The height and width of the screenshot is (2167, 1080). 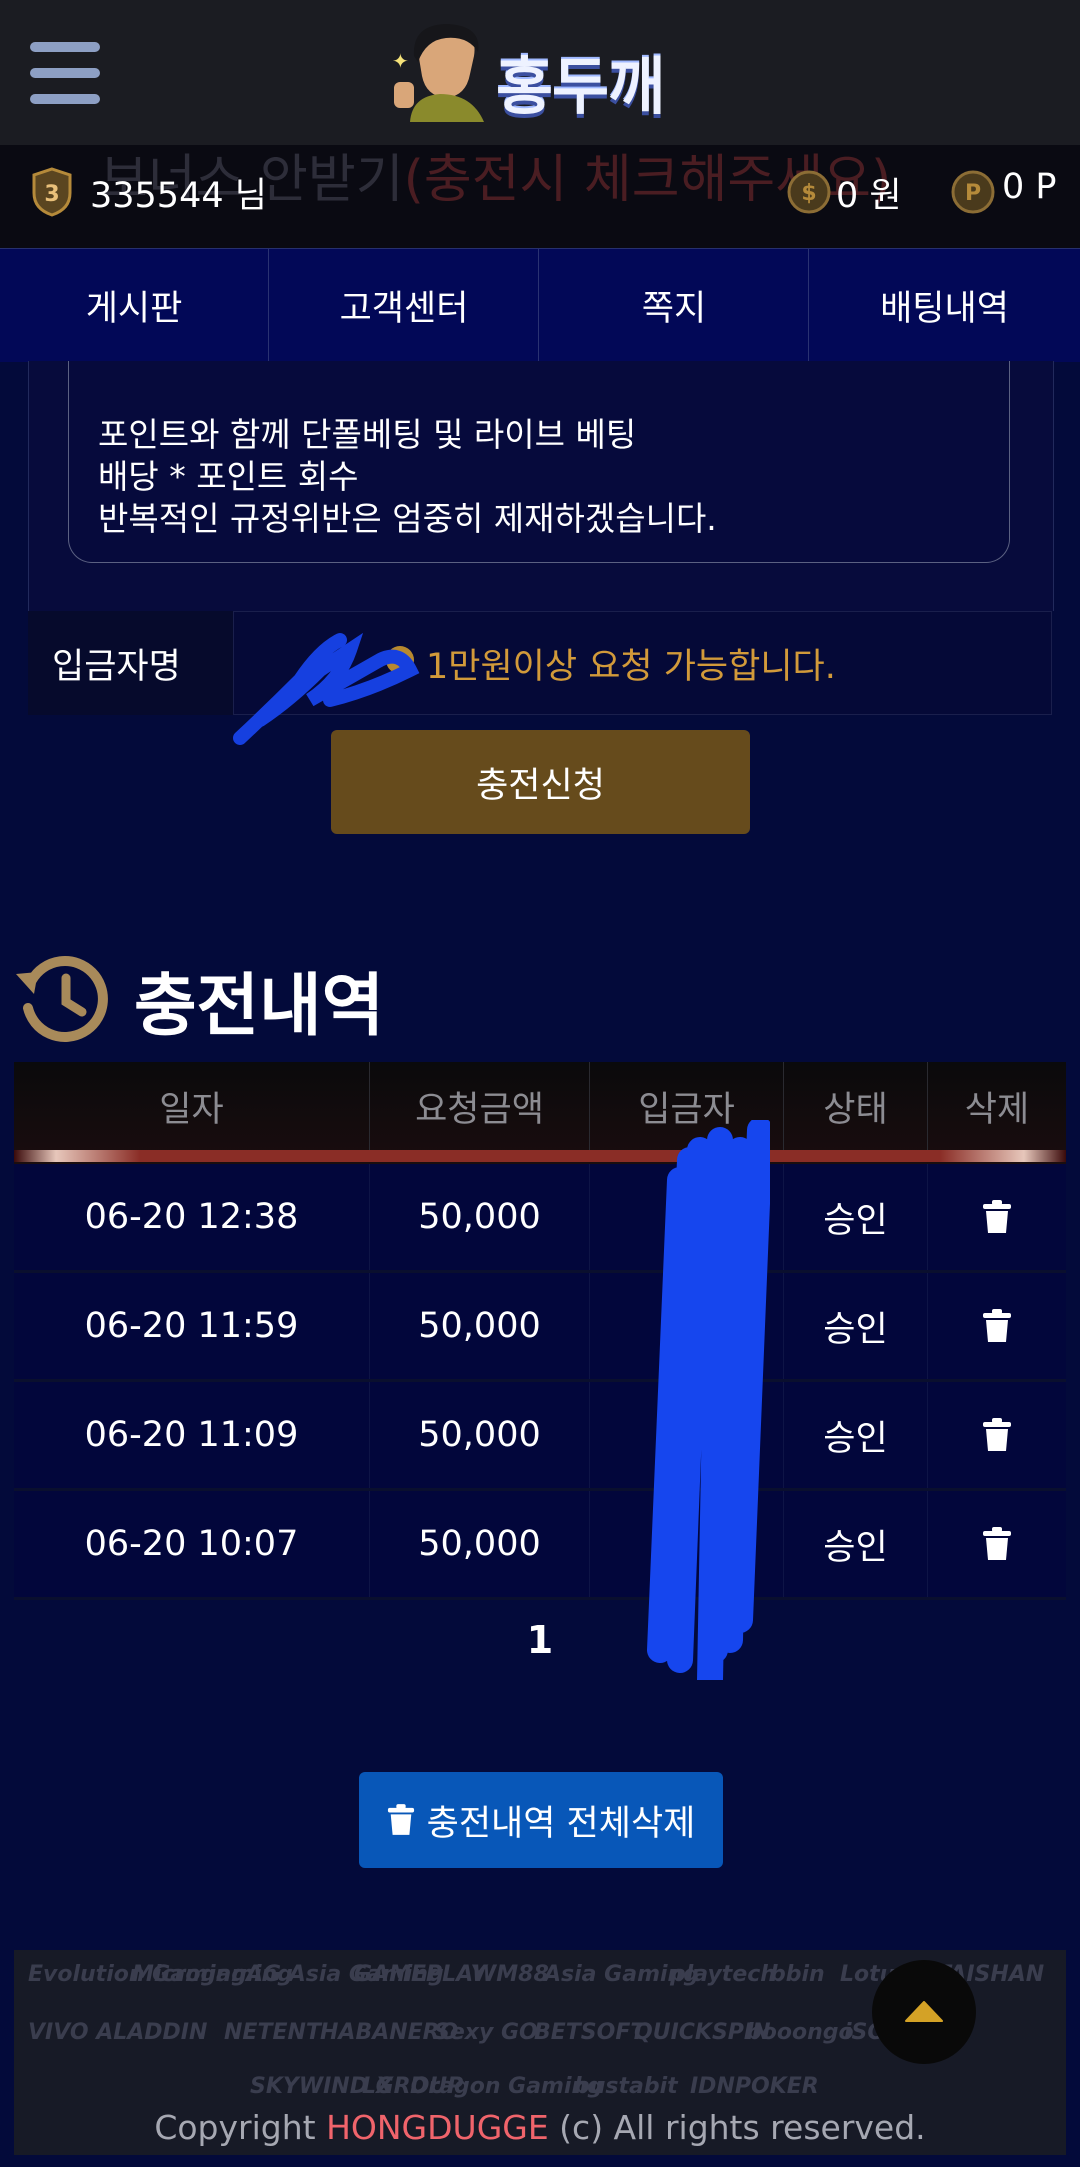 I want to click on table-row: 06-20 11:09 50,000 승인, so click(x=540, y=1436).